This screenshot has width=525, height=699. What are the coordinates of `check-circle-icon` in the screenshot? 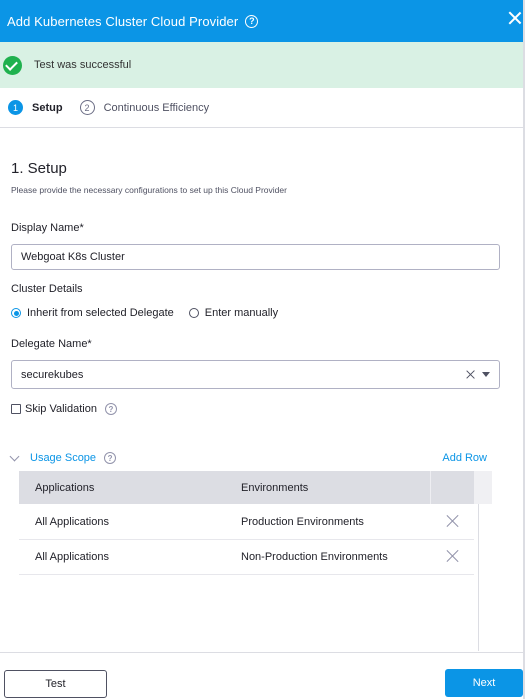 It's located at (12, 65).